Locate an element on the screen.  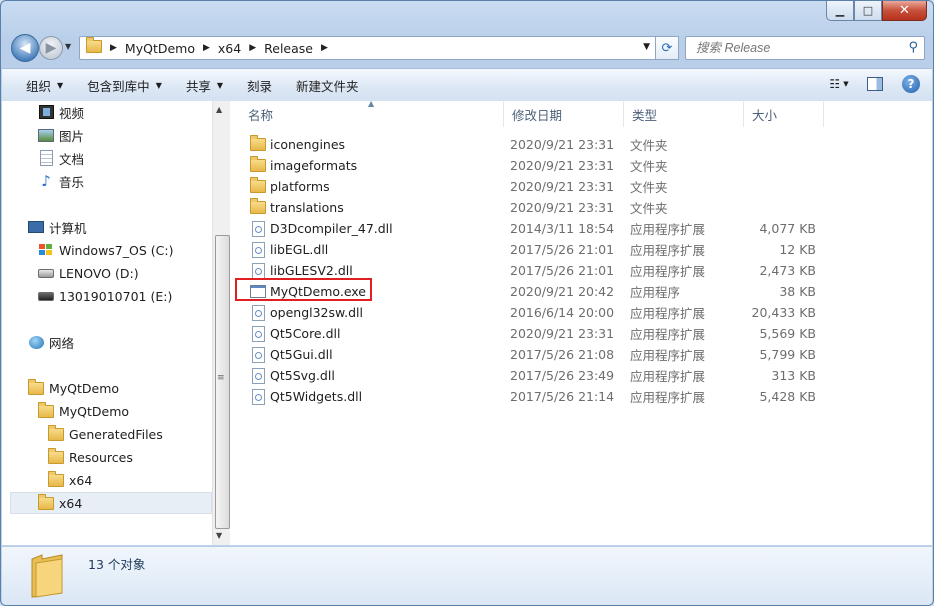
address-bar: ▶ MyQtDemo ▶ x64 ▶ Release ▶ ▼ is located at coordinates (368, 48).